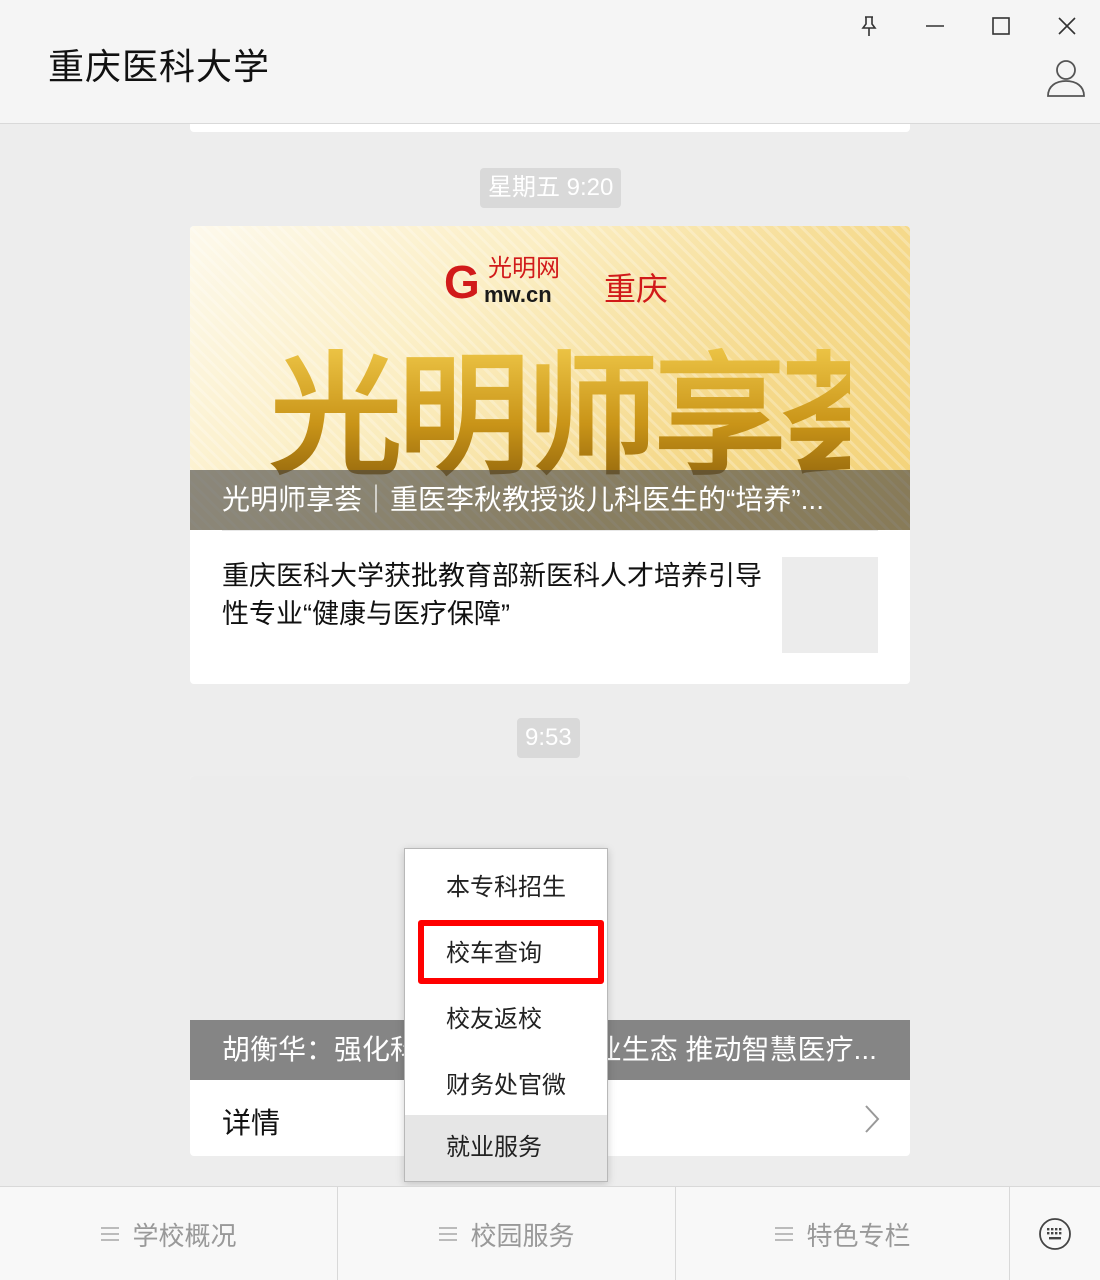 The height and width of the screenshot is (1280, 1100). I want to click on menu-tab-featured-column: 特色专栏, so click(842, 1233).